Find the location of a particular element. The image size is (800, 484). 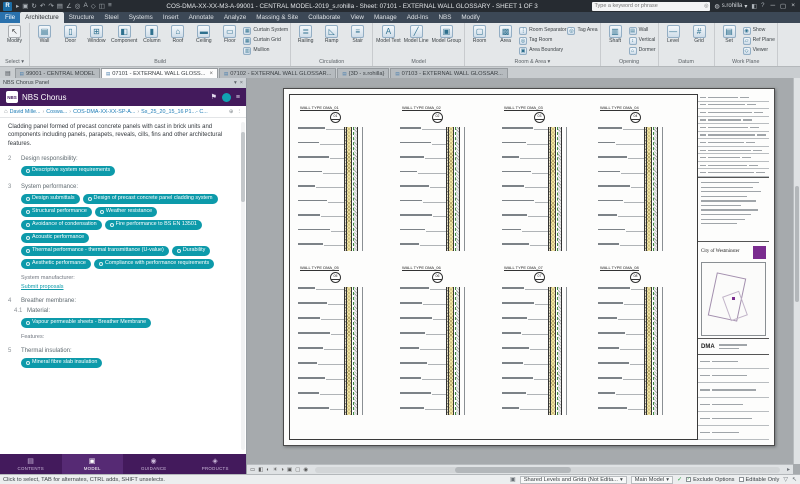

button-model-group: ▣ Model Group is located at coordinates (446, 40).